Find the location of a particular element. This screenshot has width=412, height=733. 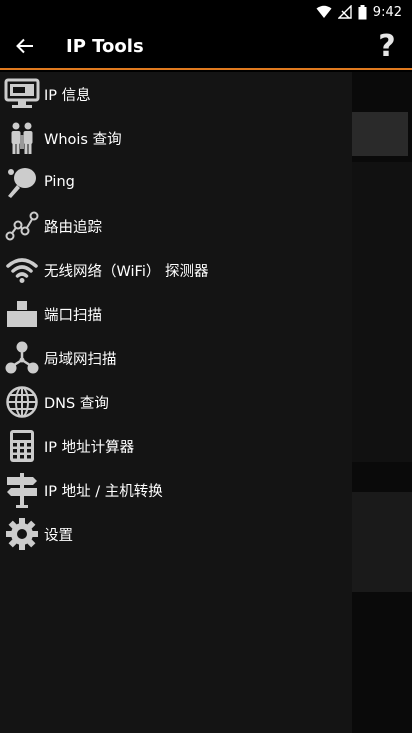

drawer-item-label: 端口扫描 is located at coordinates (73, 315).